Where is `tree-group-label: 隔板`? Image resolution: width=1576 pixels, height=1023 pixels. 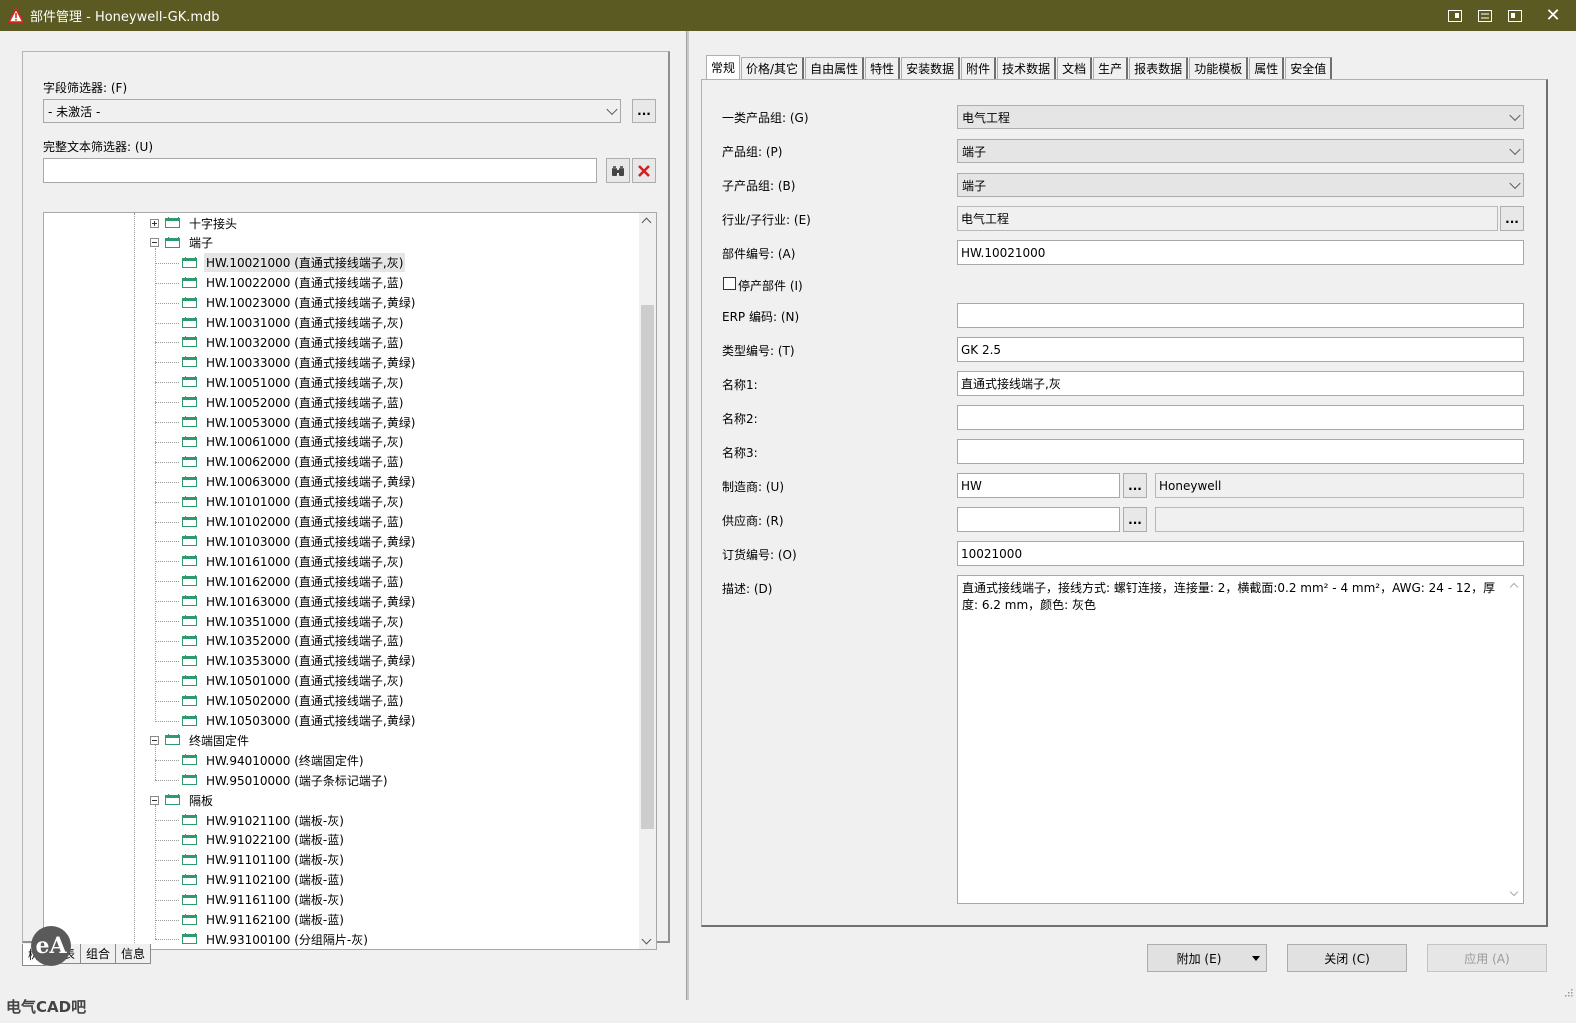
tree-group-label: 隔板 is located at coordinates (201, 800).